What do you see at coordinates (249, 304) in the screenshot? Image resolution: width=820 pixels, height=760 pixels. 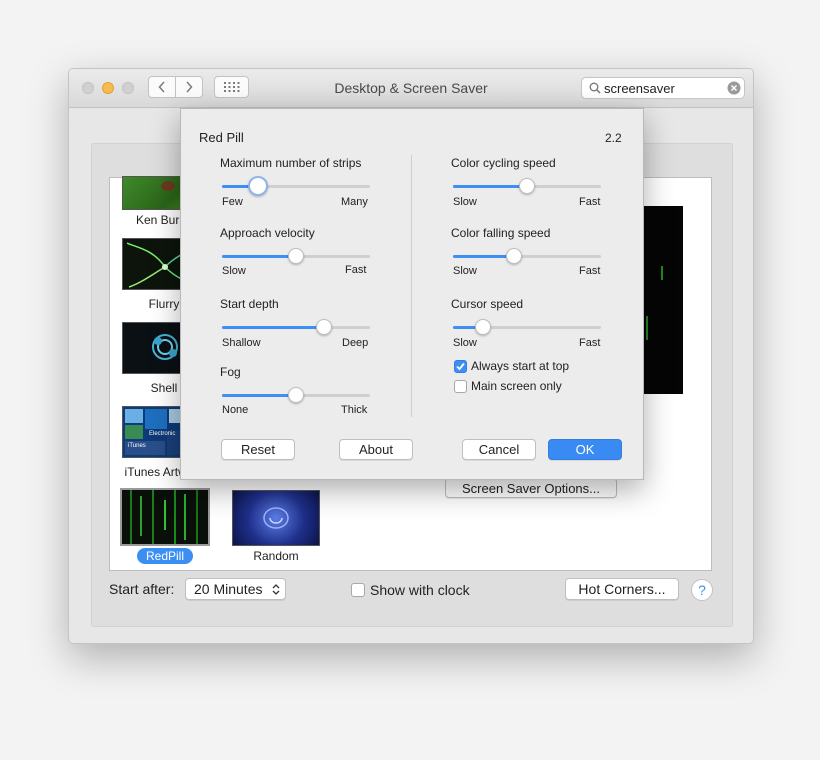 I see `start-depth-label: Start depth` at bounding box center [249, 304].